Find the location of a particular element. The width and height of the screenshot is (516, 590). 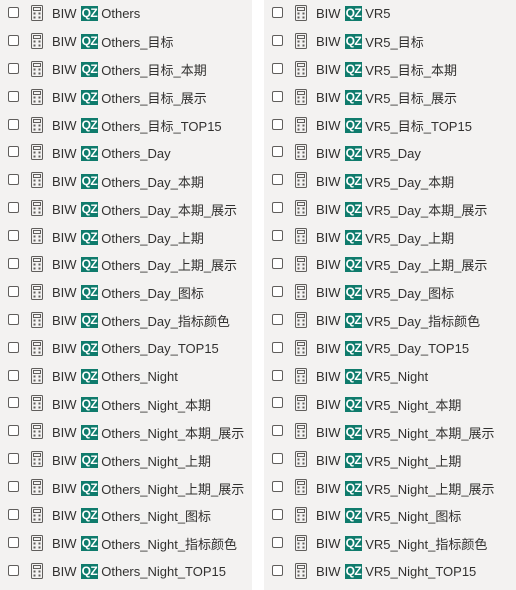

measure-item: BIW QZ Others_Day_上期_展示 is located at coordinates (126, 265).